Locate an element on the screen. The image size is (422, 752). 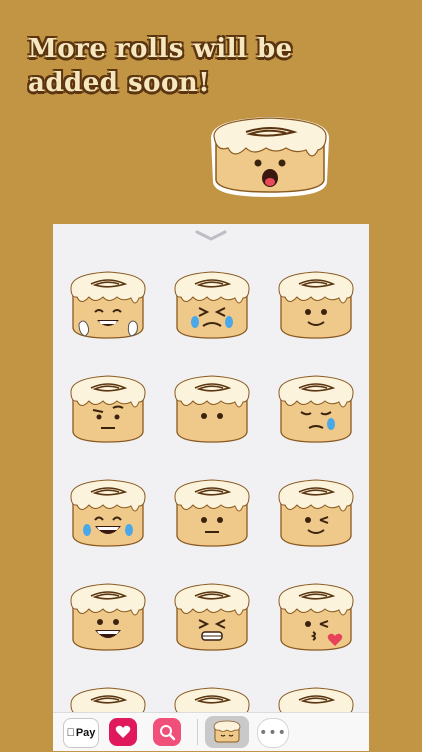
search-globe-icon is located at coordinates (168, 733).